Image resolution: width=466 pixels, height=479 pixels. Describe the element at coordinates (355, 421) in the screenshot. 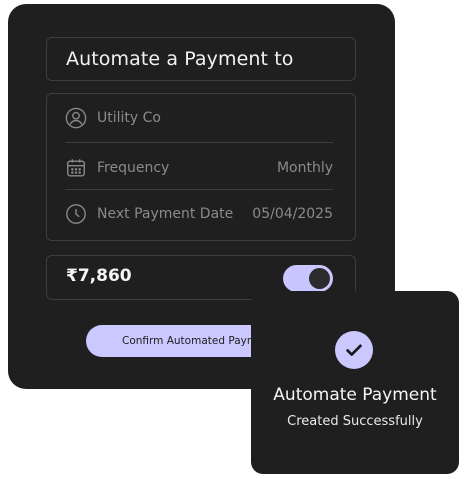

I see `success-subtitle: Created Successfully` at that location.